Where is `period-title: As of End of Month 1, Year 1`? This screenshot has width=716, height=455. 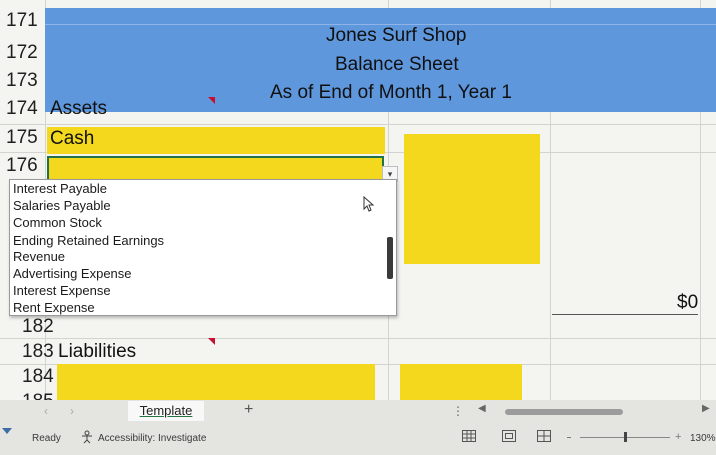
period-title: As of End of Month 1, Year 1 is located at coordinates (391, 93).